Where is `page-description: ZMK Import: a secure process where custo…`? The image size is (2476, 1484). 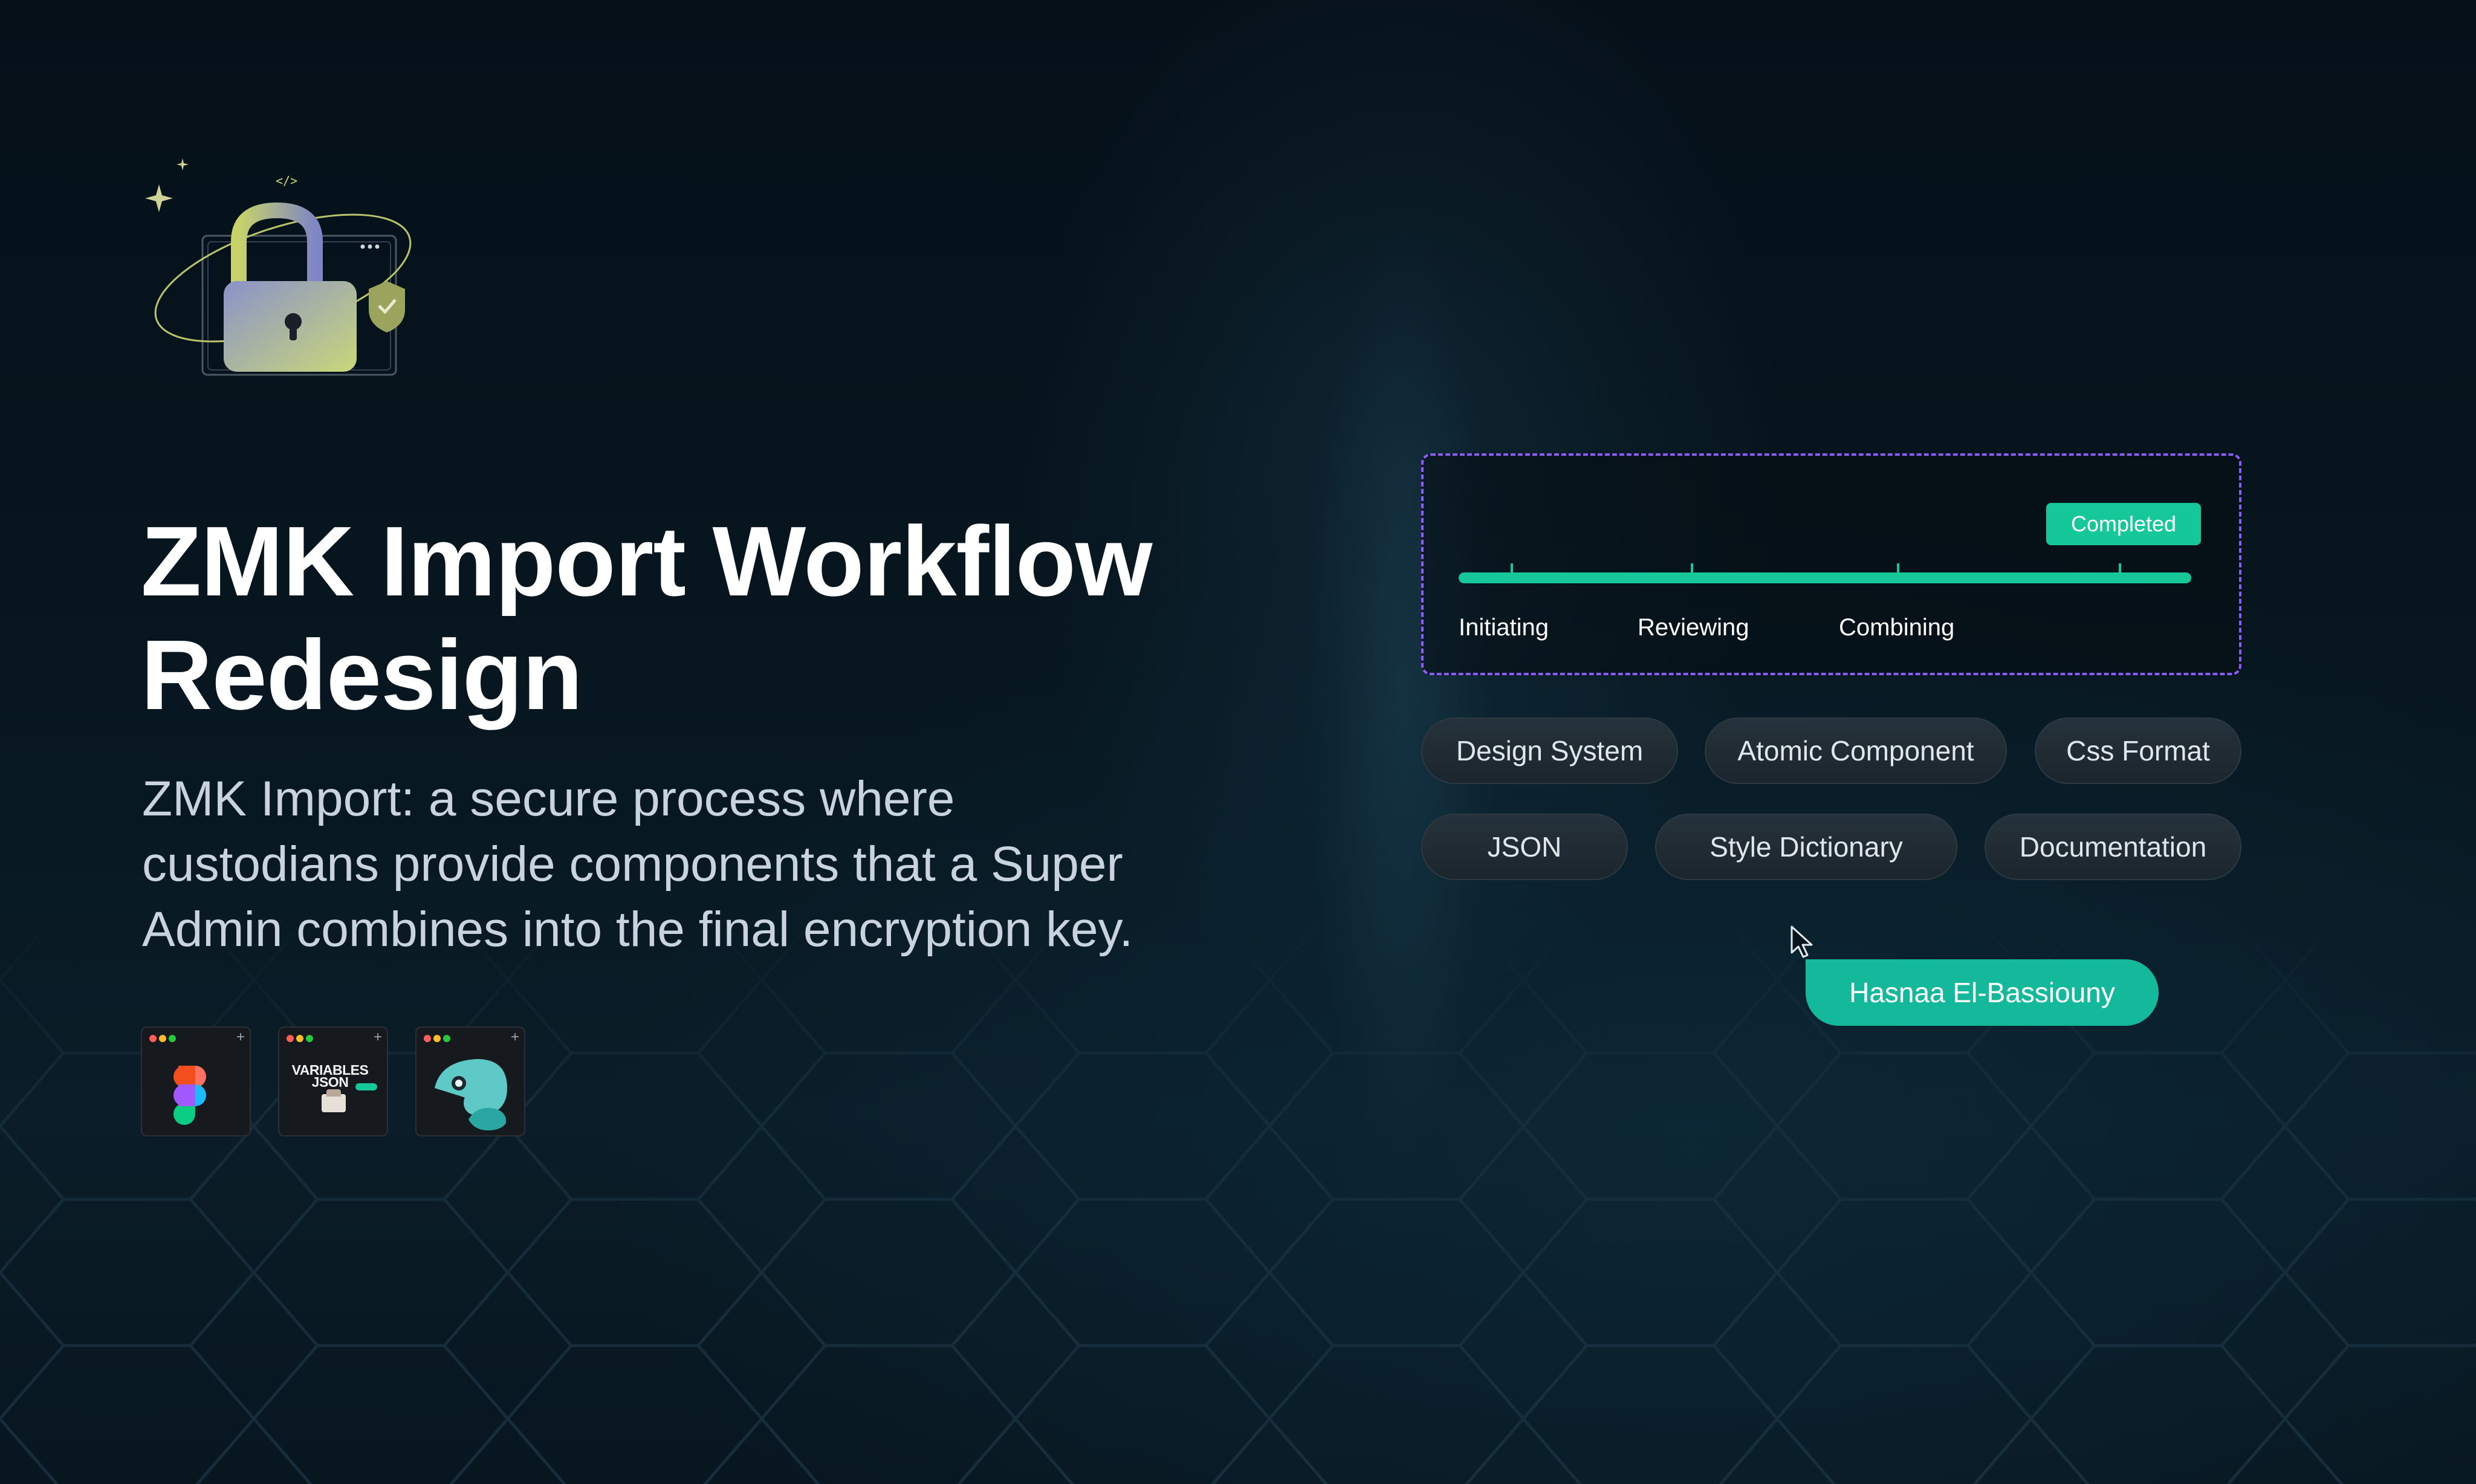 page-description: ZMK Import: a secure process where custo… is located at coordinates (686, 864).